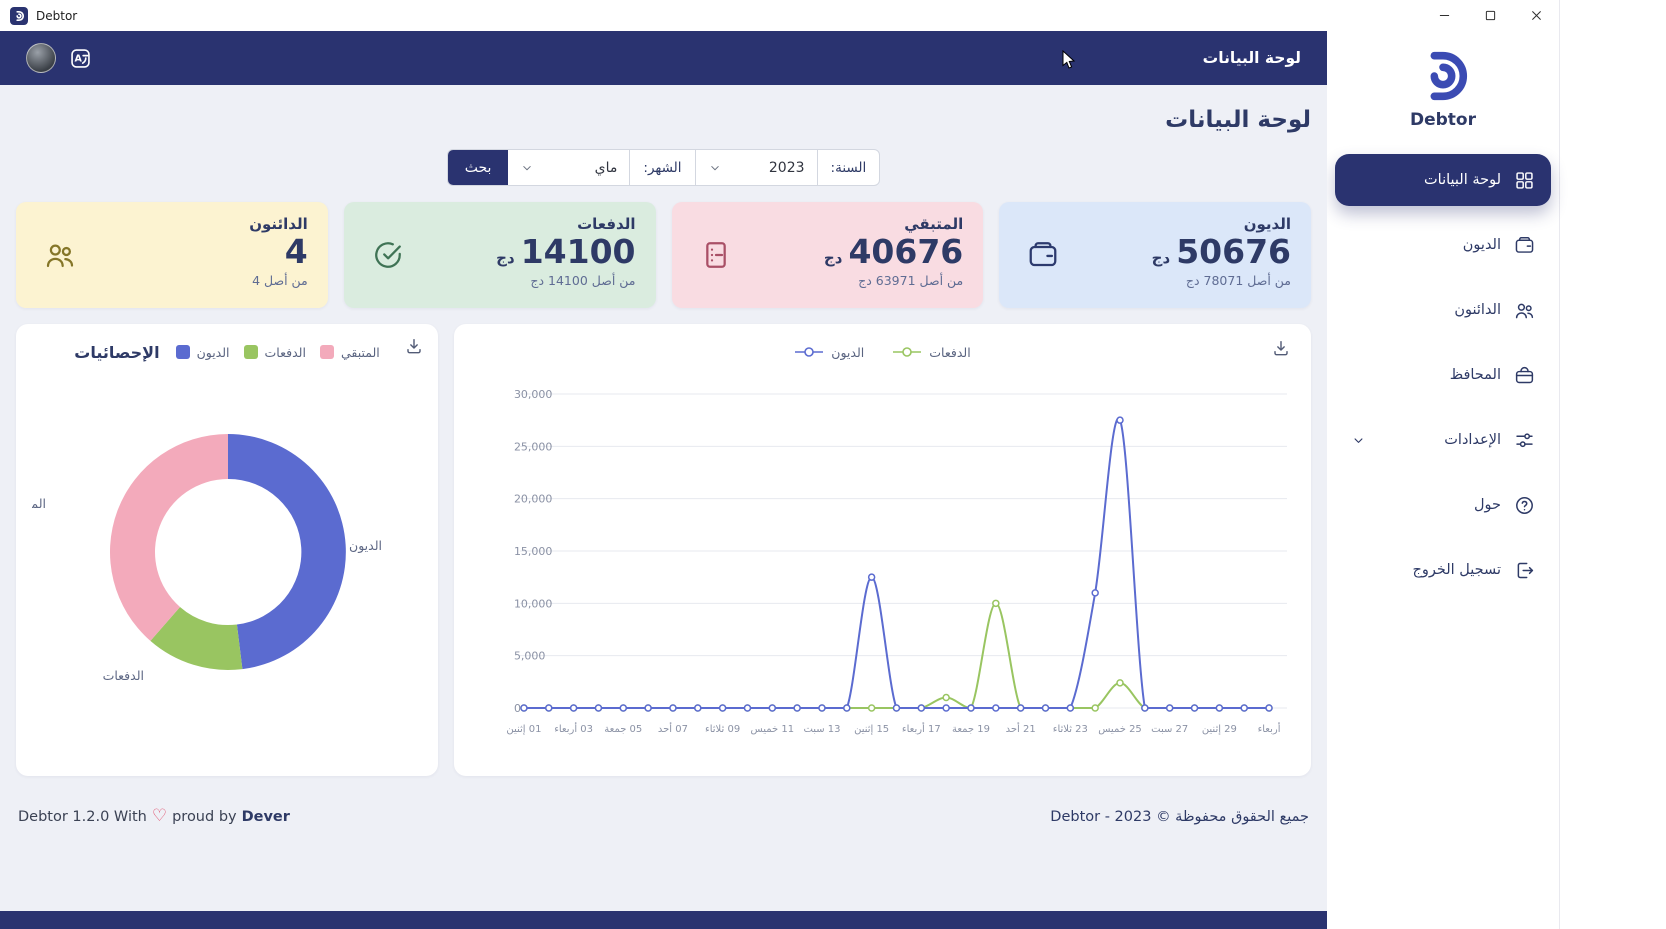 Image resolution: width=1666 pixels, height=929 pixels. I want to click on brand: Debtor, so click(1443, 88).